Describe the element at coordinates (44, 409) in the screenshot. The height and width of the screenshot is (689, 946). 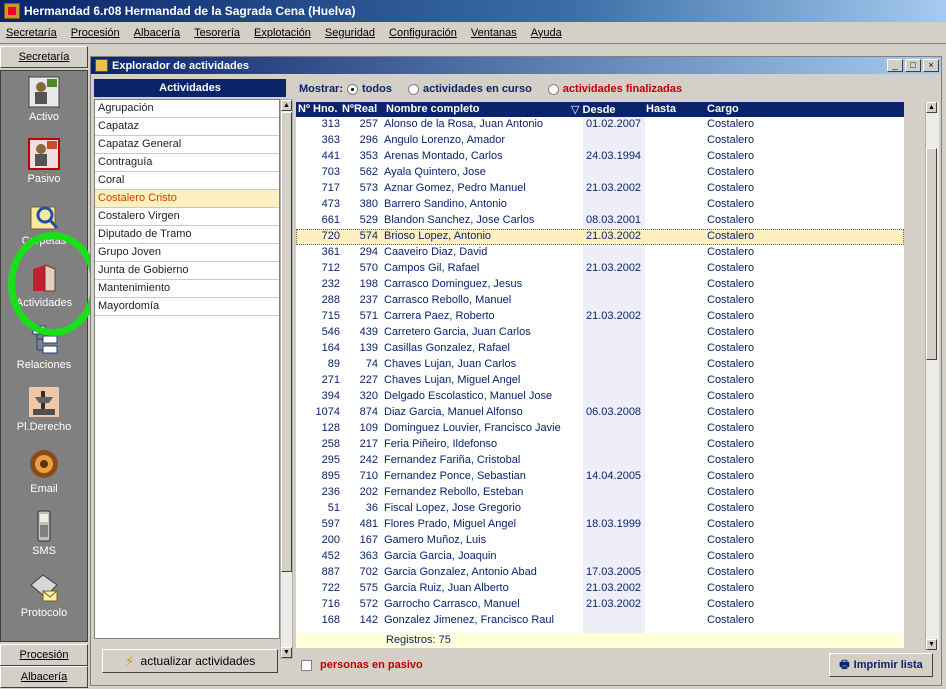
I see `sidebar-item-plderecho: Pl.Derecho` at that location.